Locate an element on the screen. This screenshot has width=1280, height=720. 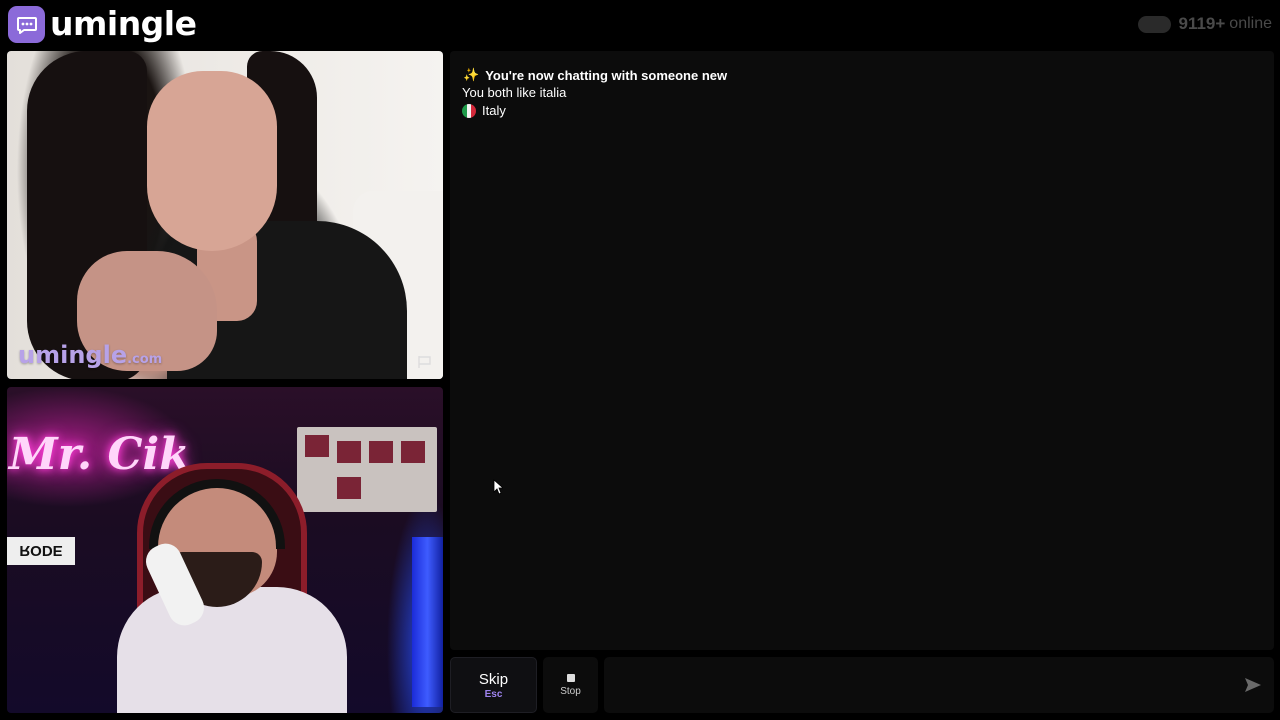
skip-button: Skip Esc is located at coordinates (493, 685).